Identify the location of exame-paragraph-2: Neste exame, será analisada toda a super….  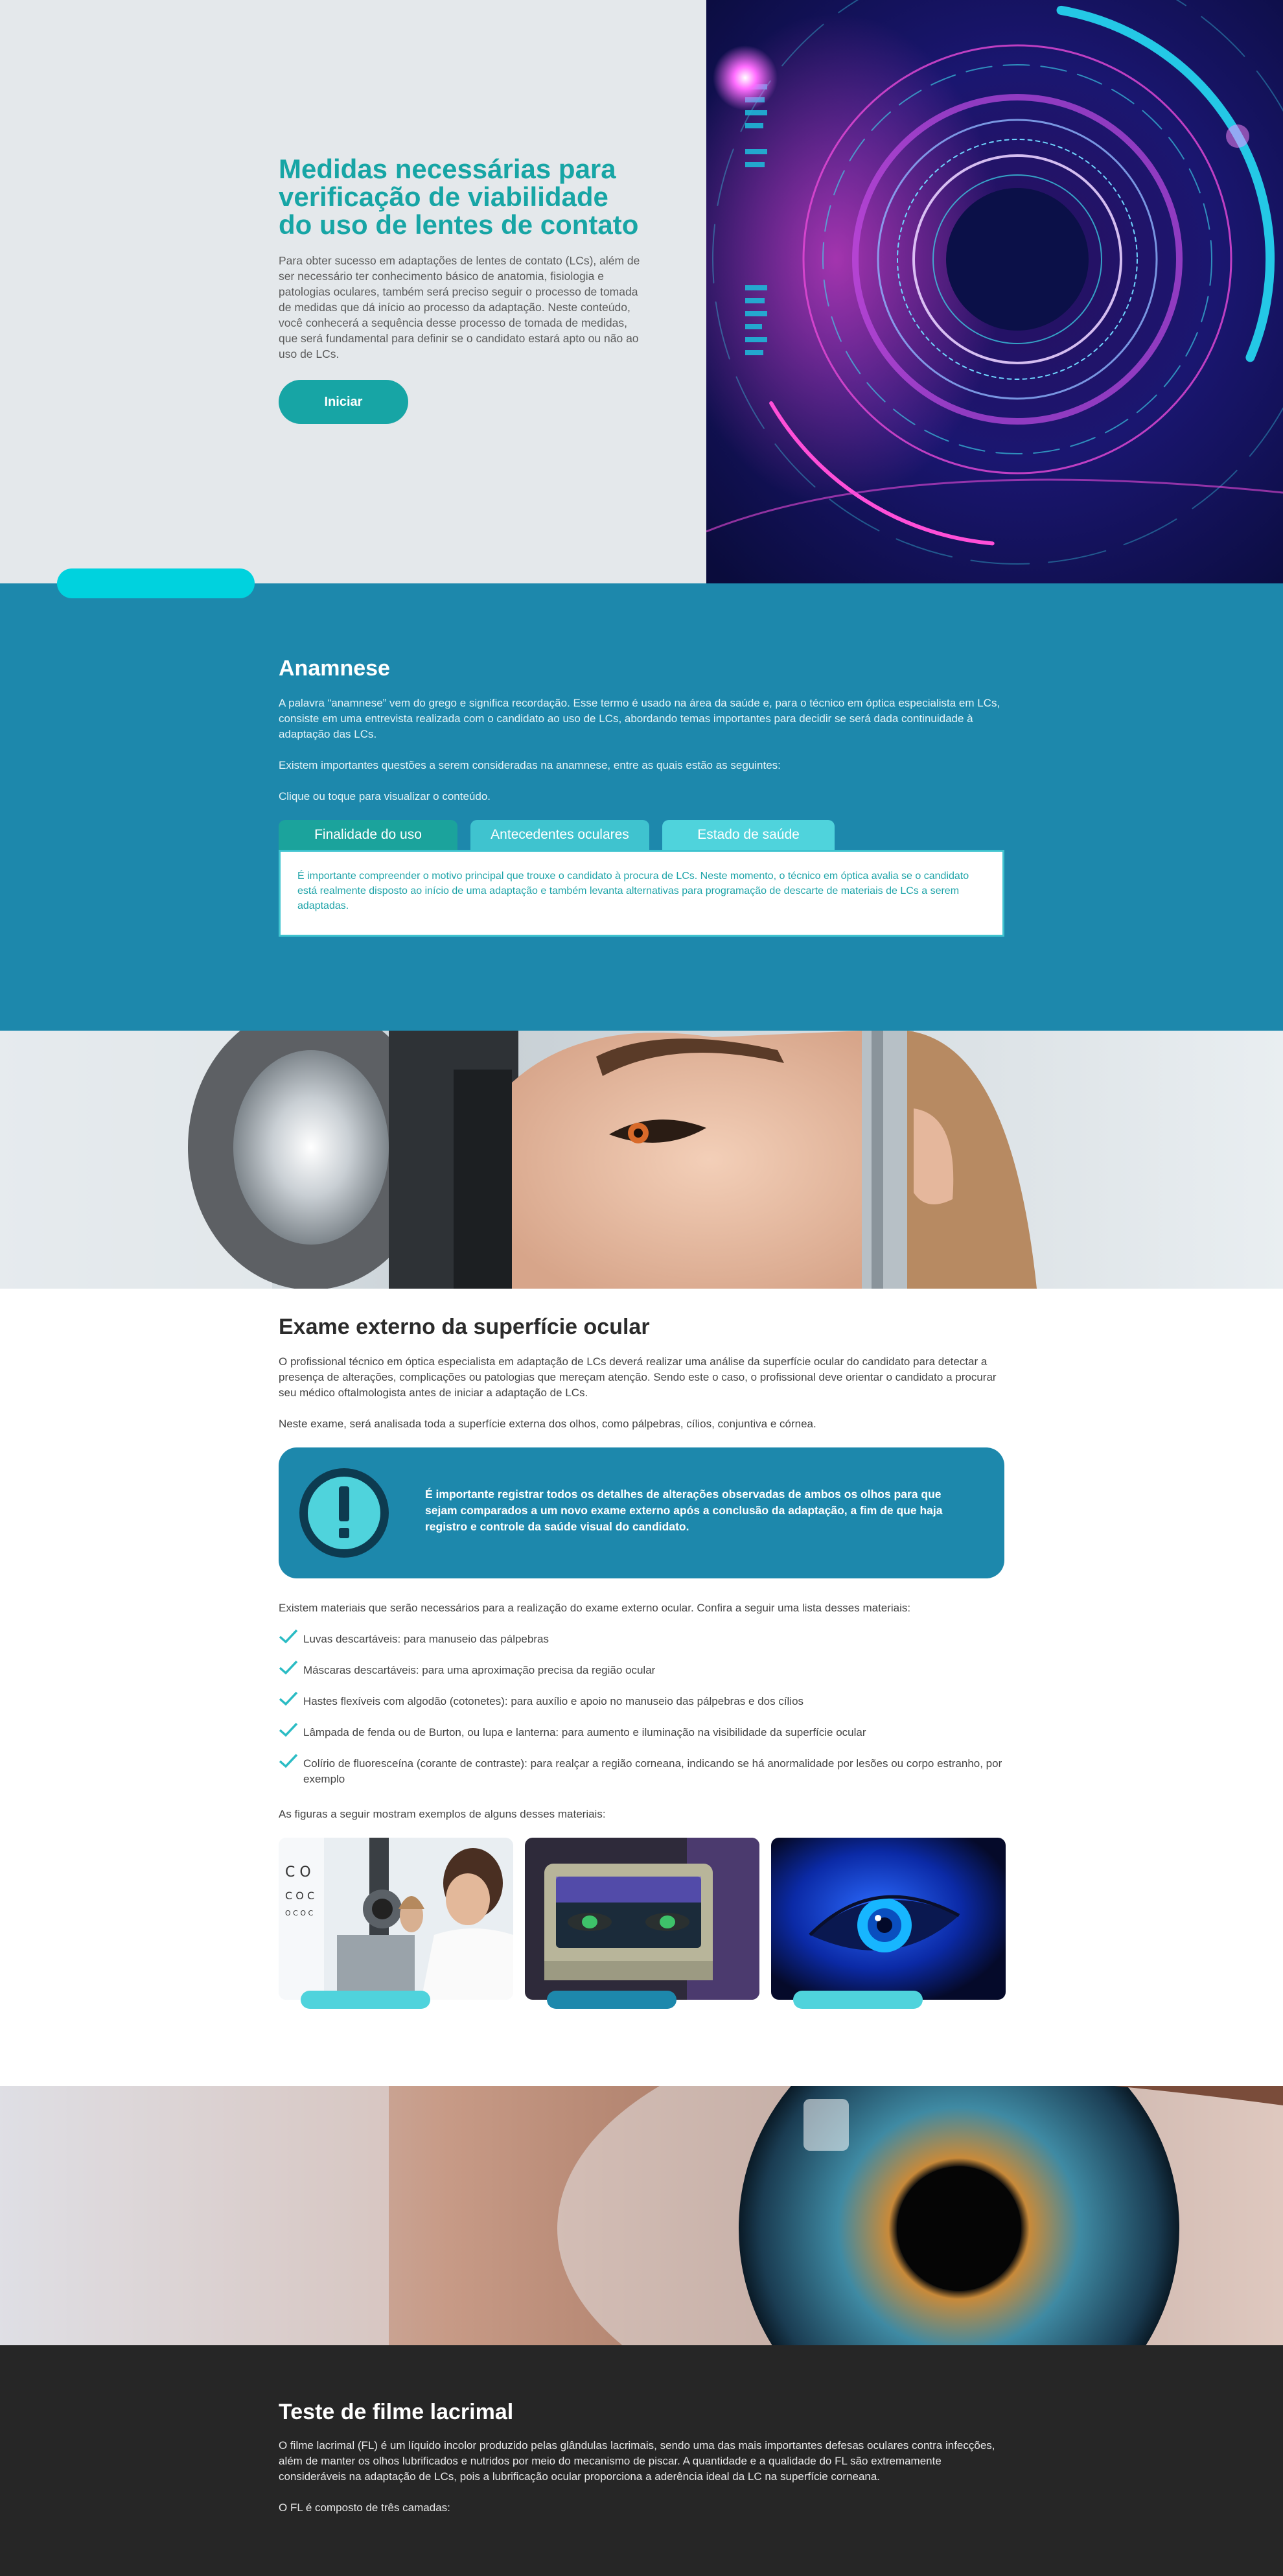
(547, 1424).